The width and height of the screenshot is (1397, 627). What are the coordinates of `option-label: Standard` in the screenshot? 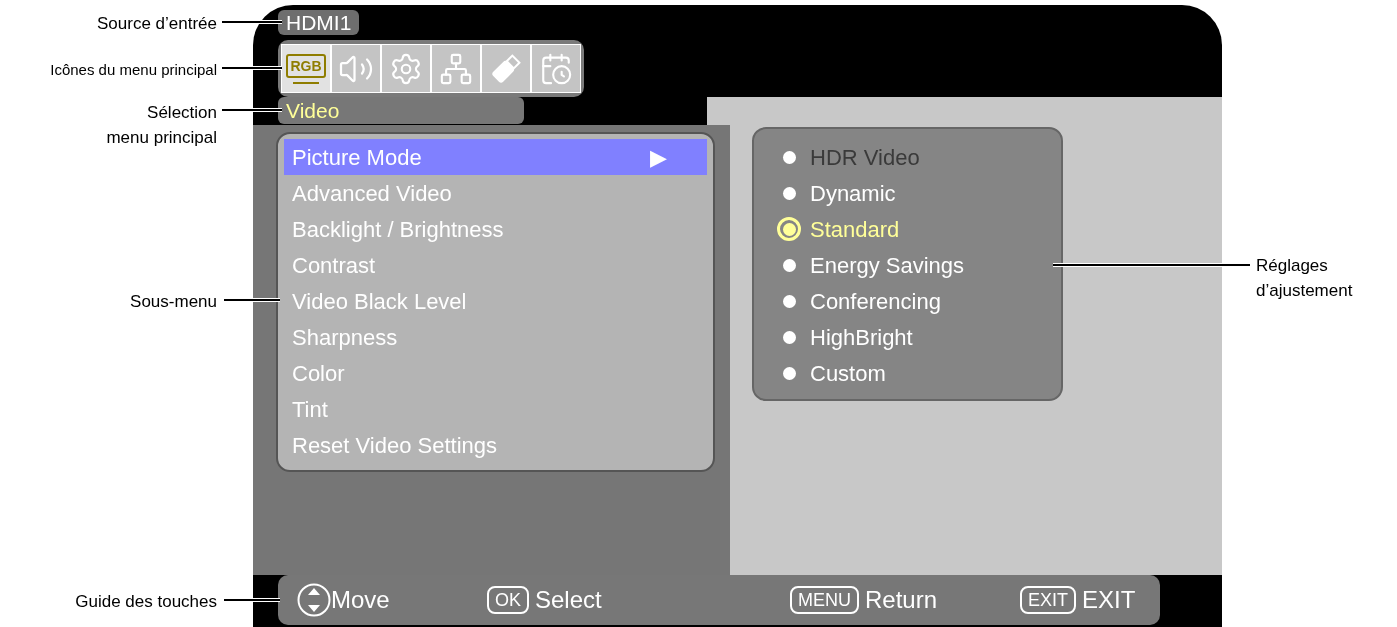 It's located at (855, 229).